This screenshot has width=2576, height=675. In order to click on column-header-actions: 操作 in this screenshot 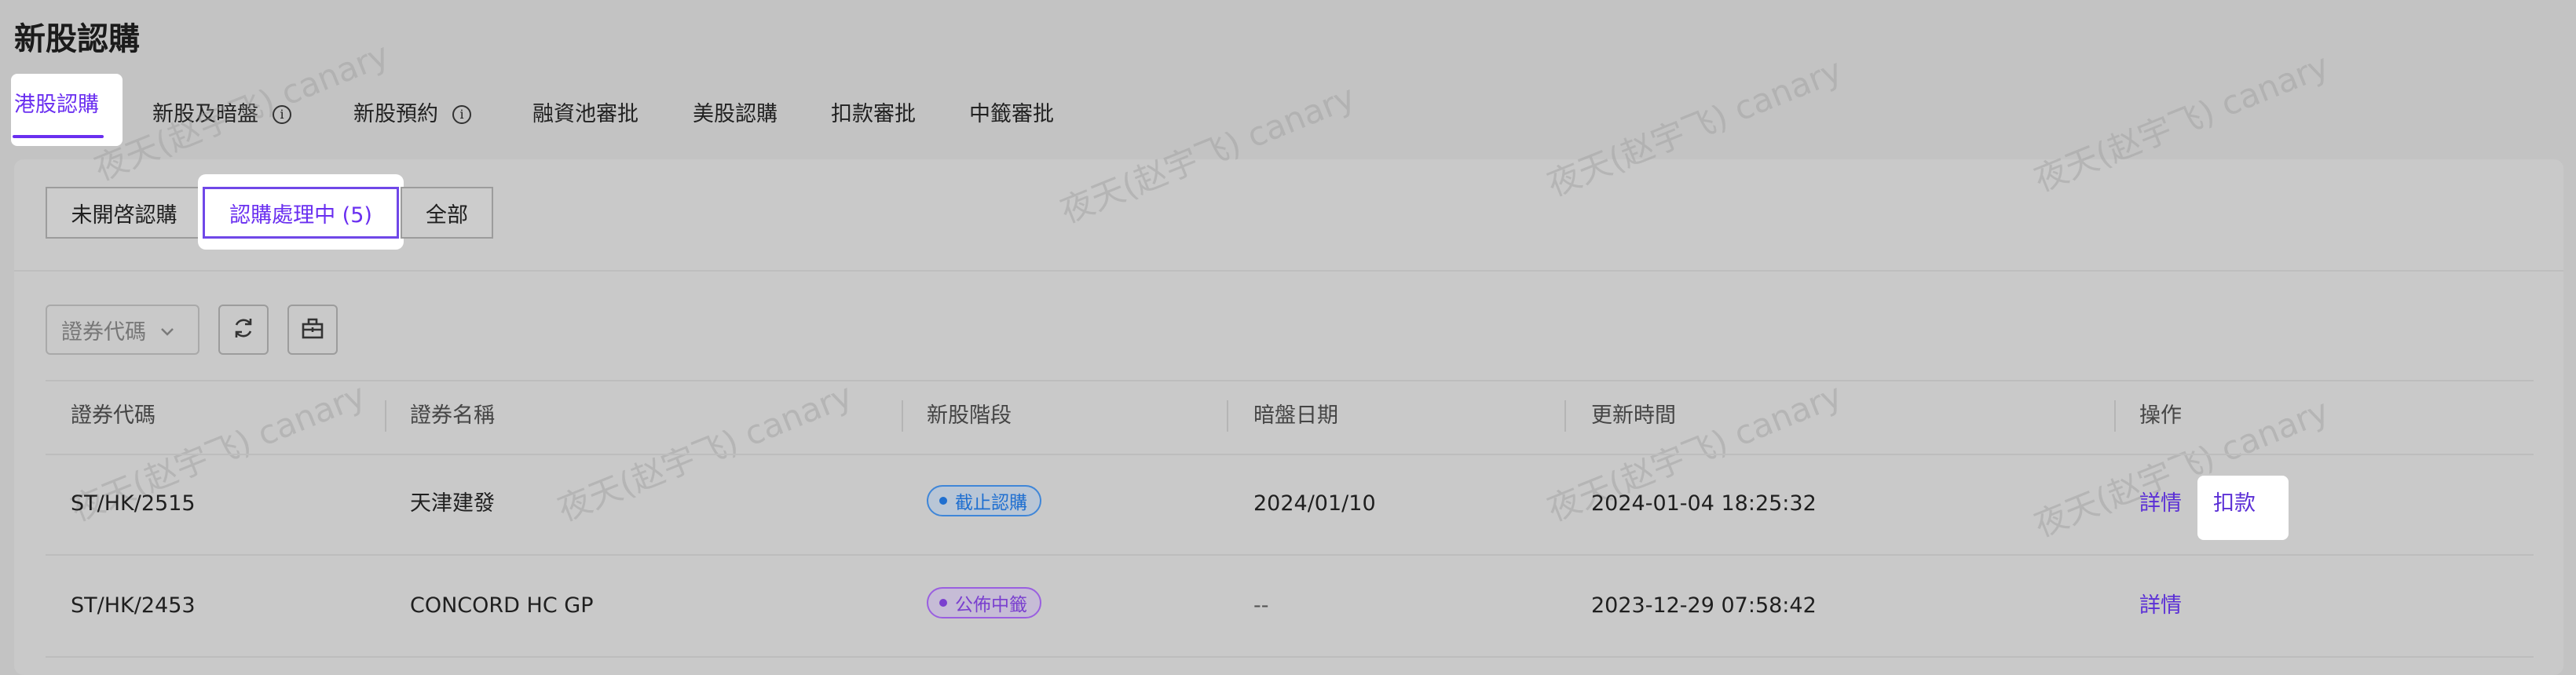, I will do `click(2161, 416)`.